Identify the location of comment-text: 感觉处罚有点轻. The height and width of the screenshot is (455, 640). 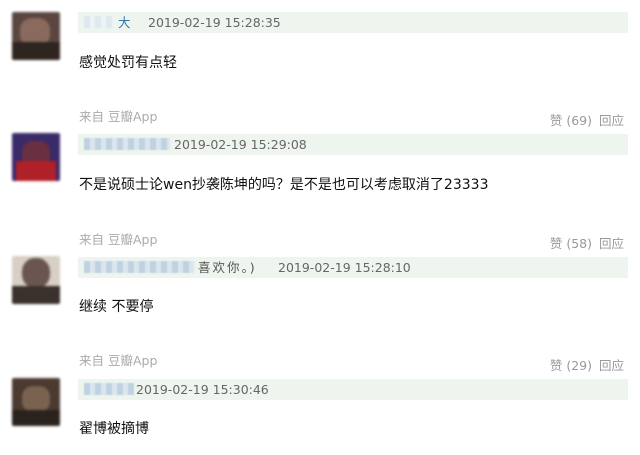
(128, 63).